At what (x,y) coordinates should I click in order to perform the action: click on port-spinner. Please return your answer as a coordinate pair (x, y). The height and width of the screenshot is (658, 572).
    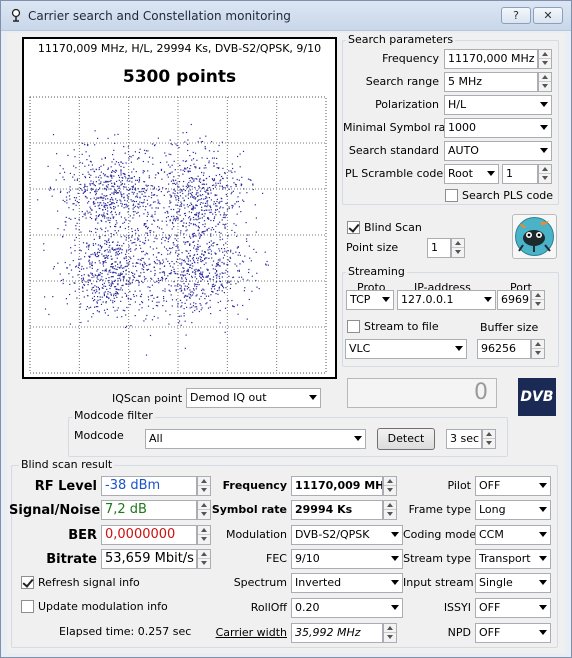
    Looking at the image, I should click on (538, 300).